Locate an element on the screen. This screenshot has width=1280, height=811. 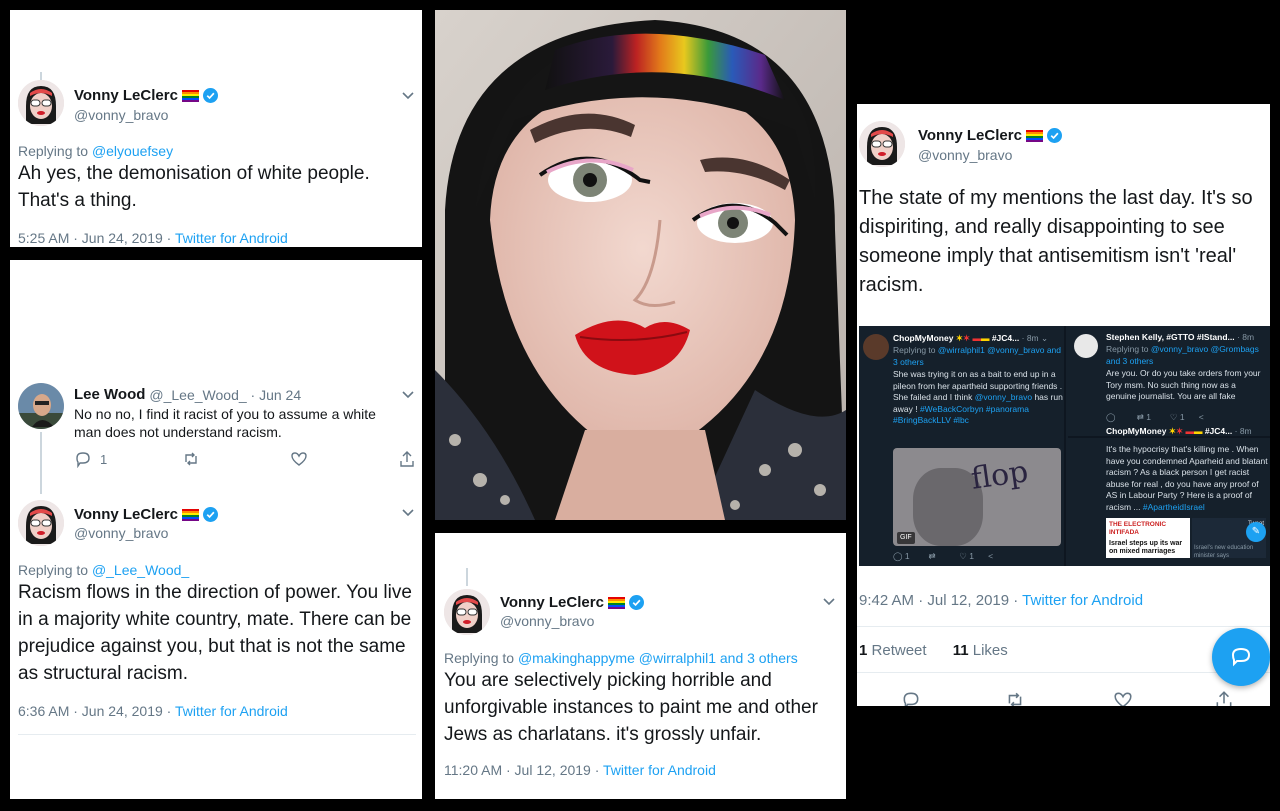
likes-stat: 11 Likes is located at coordinates (980, 650).